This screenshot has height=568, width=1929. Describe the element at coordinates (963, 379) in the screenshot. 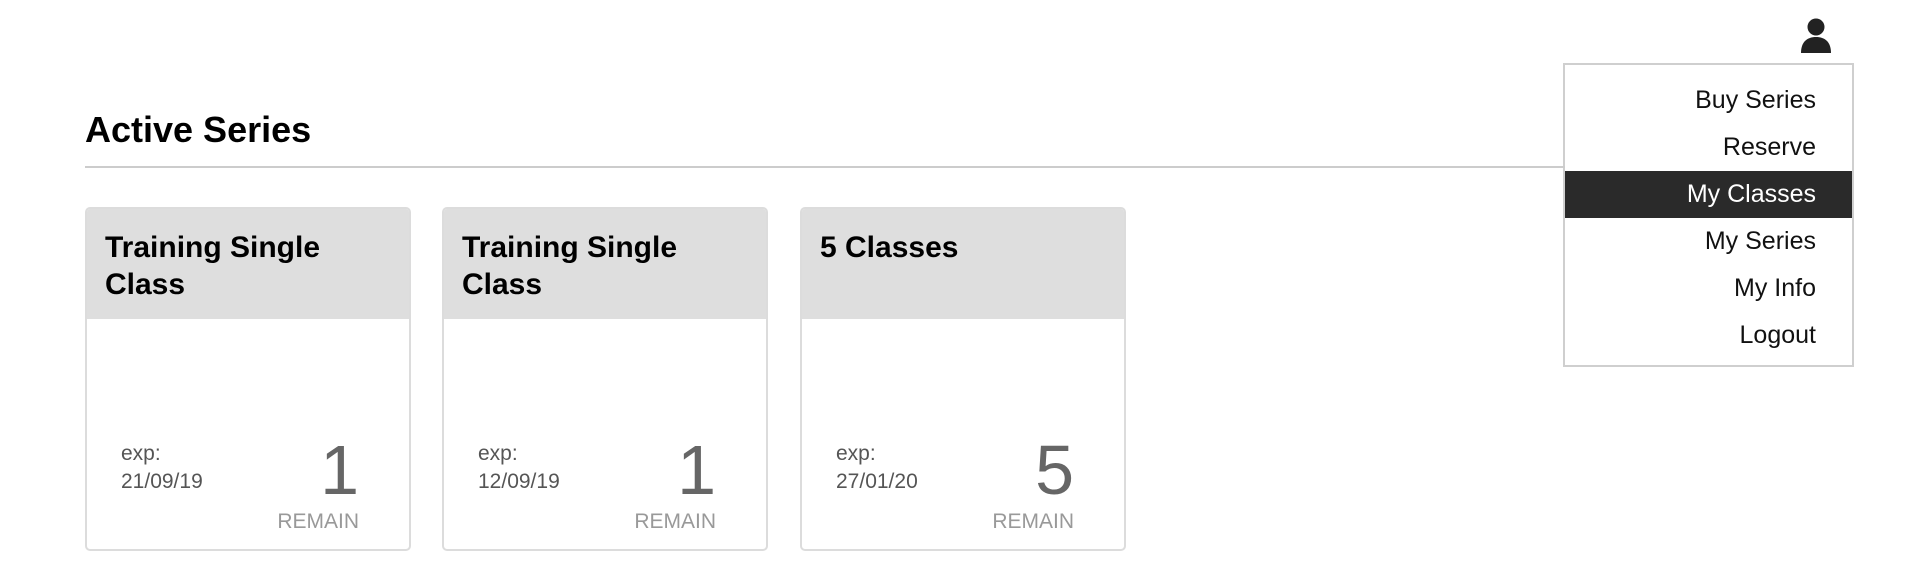

I see `series-card: 5 Classes exp: 27/01/20 5 REMAIN` at that location.